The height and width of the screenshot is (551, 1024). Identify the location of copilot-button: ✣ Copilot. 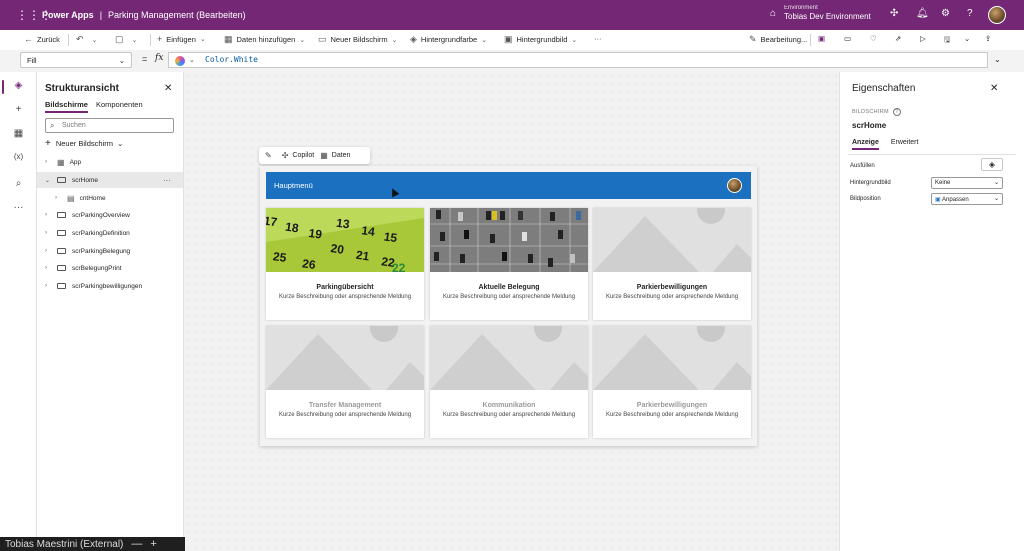
(298, 155).